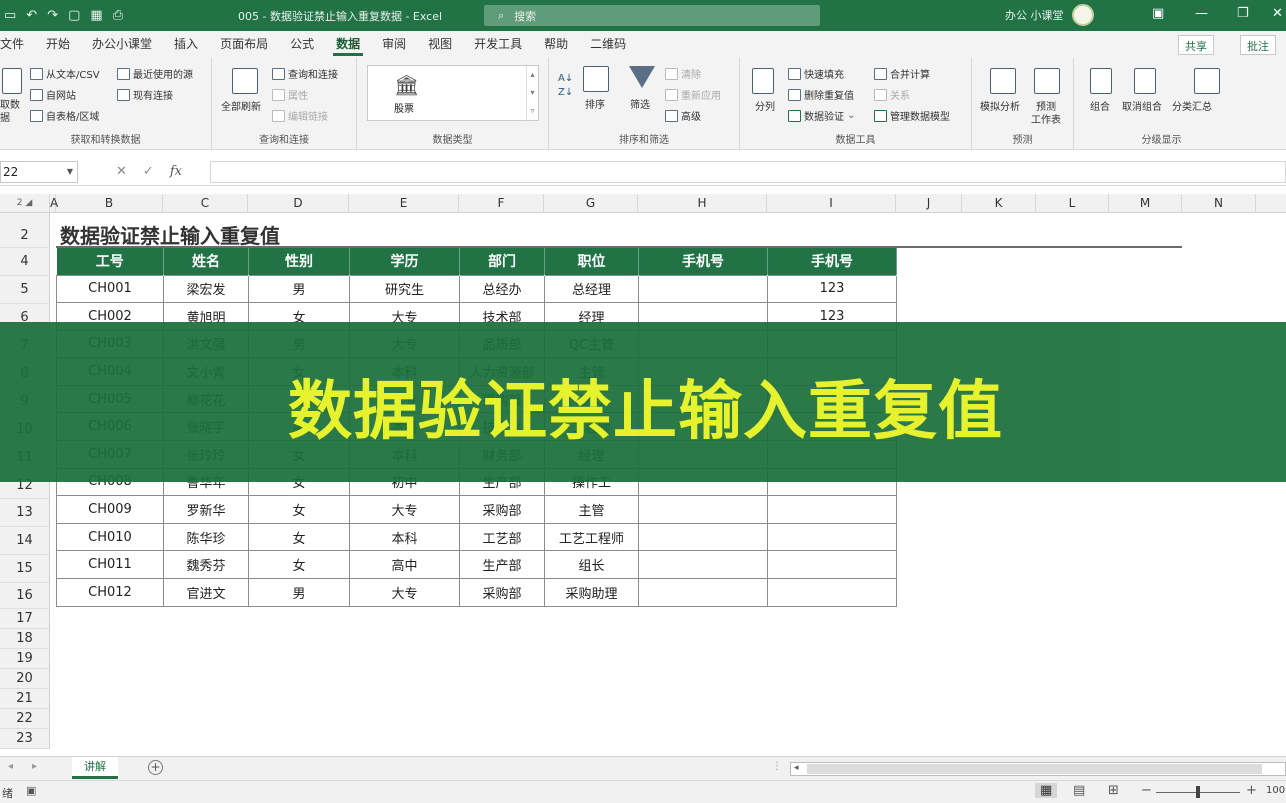 This screenshot has height=803, width=1286. I want to click on zoom-out-icon: −, so click(1146, 790).